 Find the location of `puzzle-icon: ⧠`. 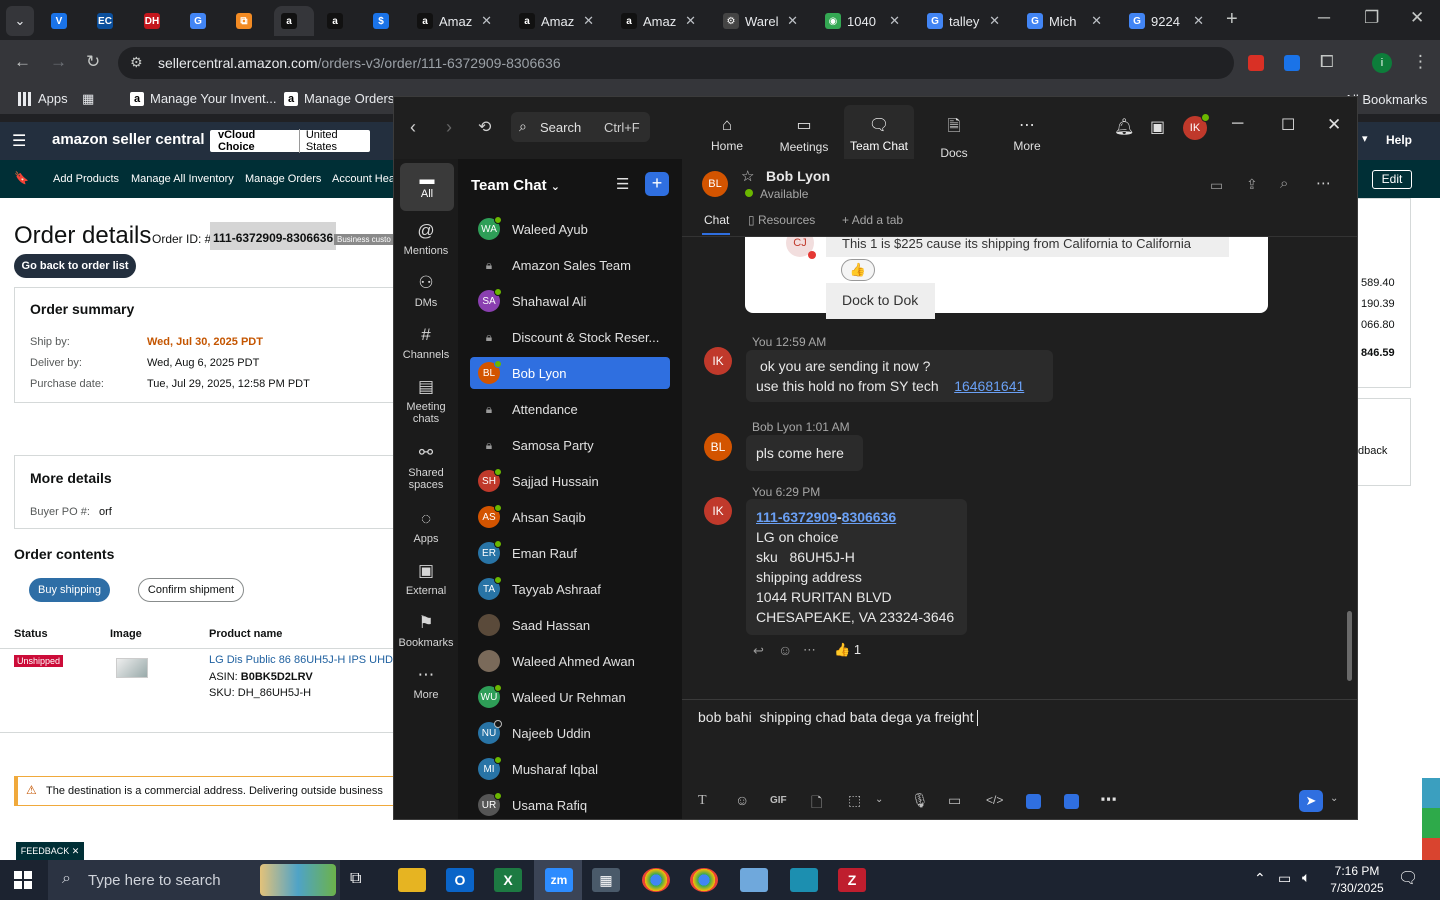

puzzle-icon: ⧠ is located at coordinates (1327, 62).